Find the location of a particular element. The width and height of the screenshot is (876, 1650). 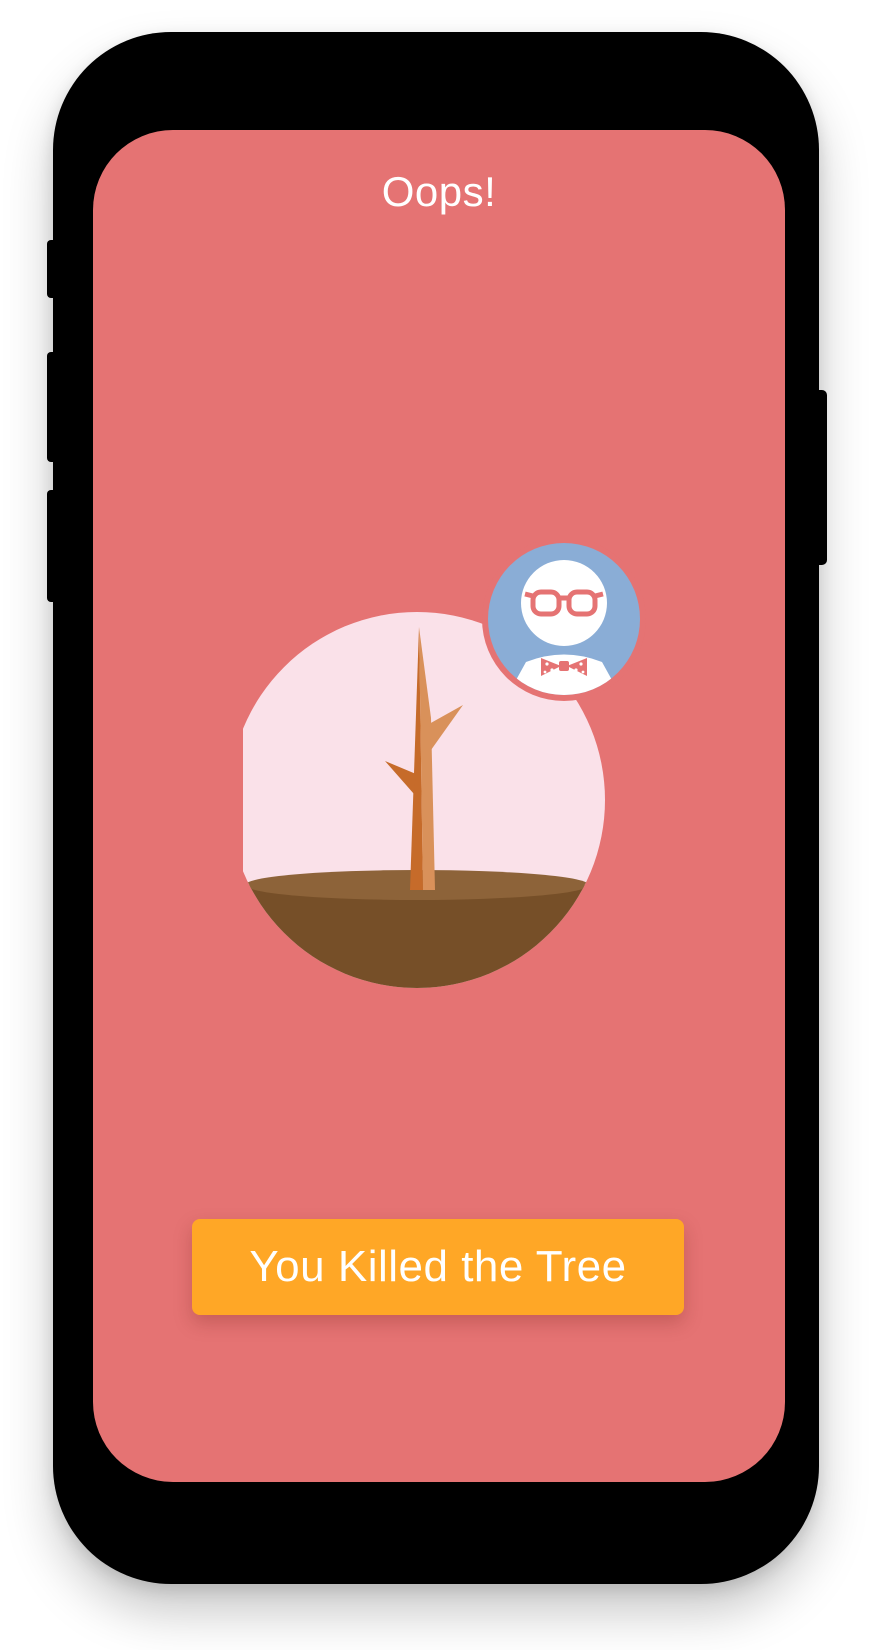

nerd-avatar-icon is located at coordinates (564, 621).